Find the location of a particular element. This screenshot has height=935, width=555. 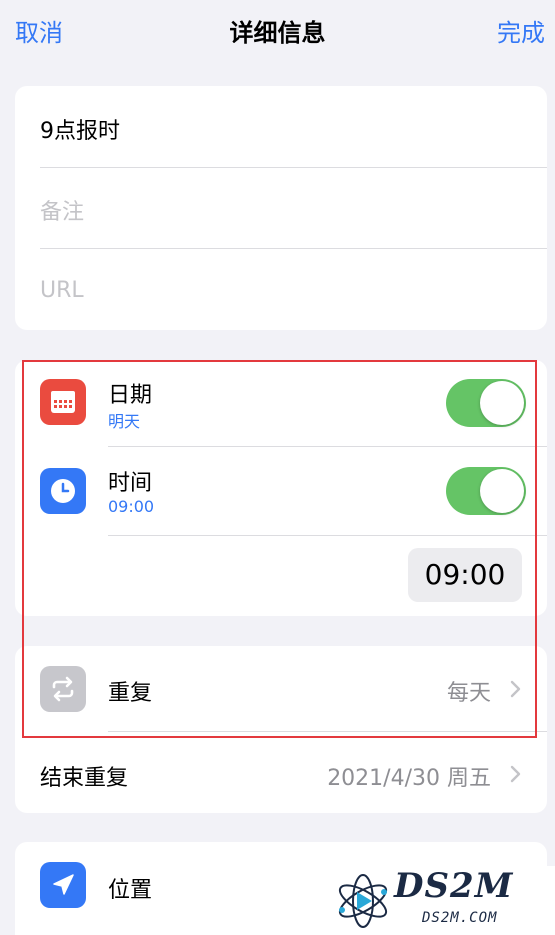

logo-icon is located at coordinates (363, 901).